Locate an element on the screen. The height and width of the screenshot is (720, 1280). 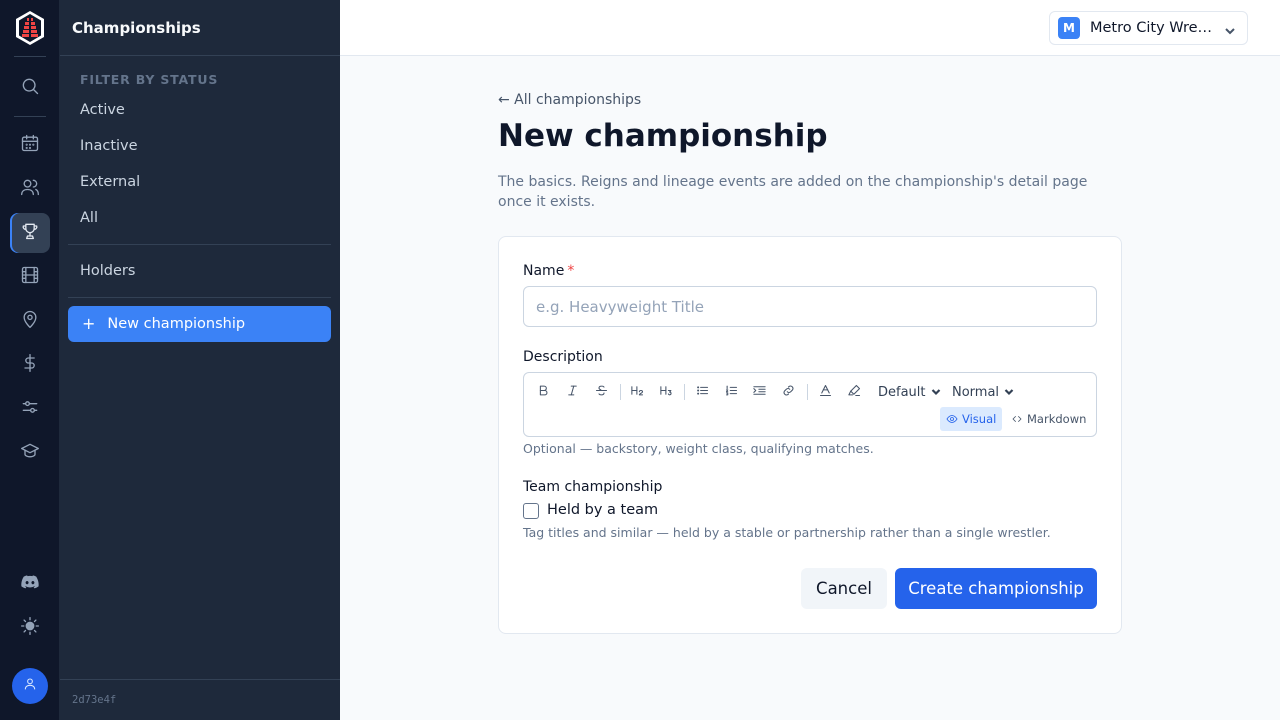
sliders-icon is located at coordinates (30, 409).